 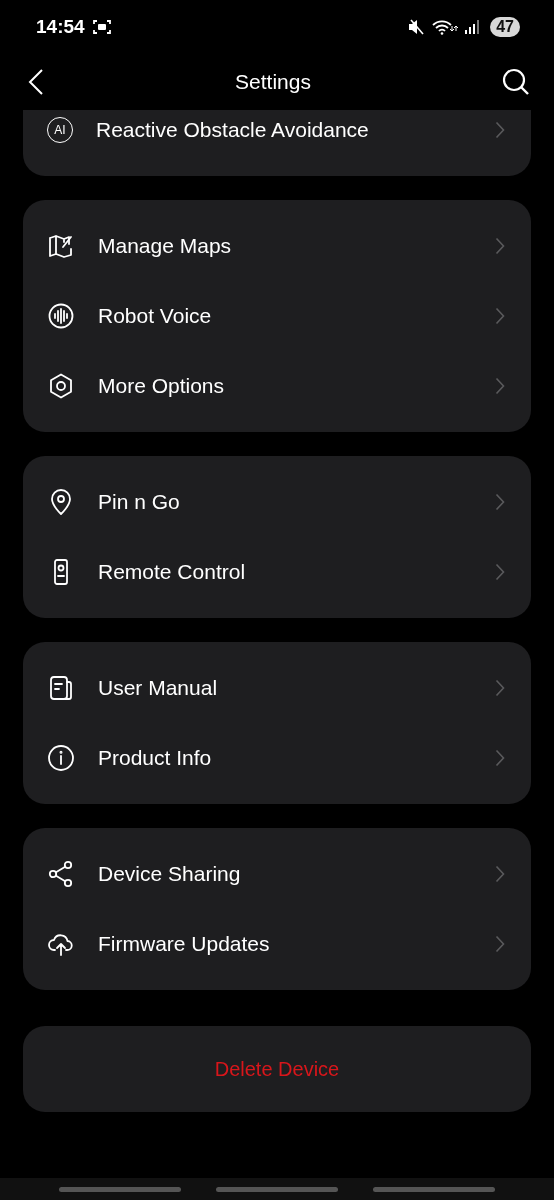 What do you see at coordinates (155, 758) in the screenshot?
I see `item-label: Product Info` at bounding box center [155, 758].